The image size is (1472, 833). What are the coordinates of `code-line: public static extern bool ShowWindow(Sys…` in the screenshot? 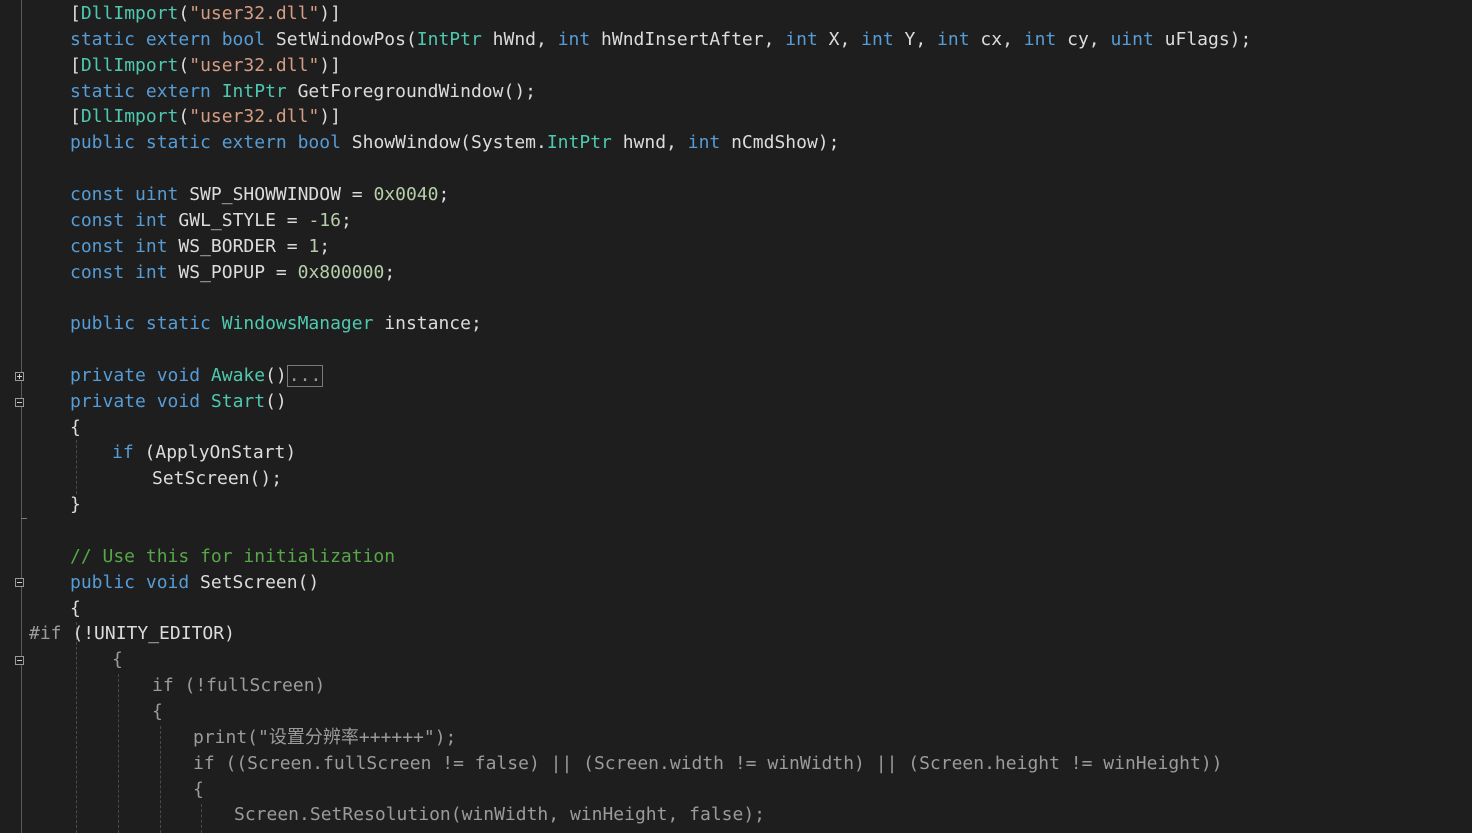 It's located at (454, 143).